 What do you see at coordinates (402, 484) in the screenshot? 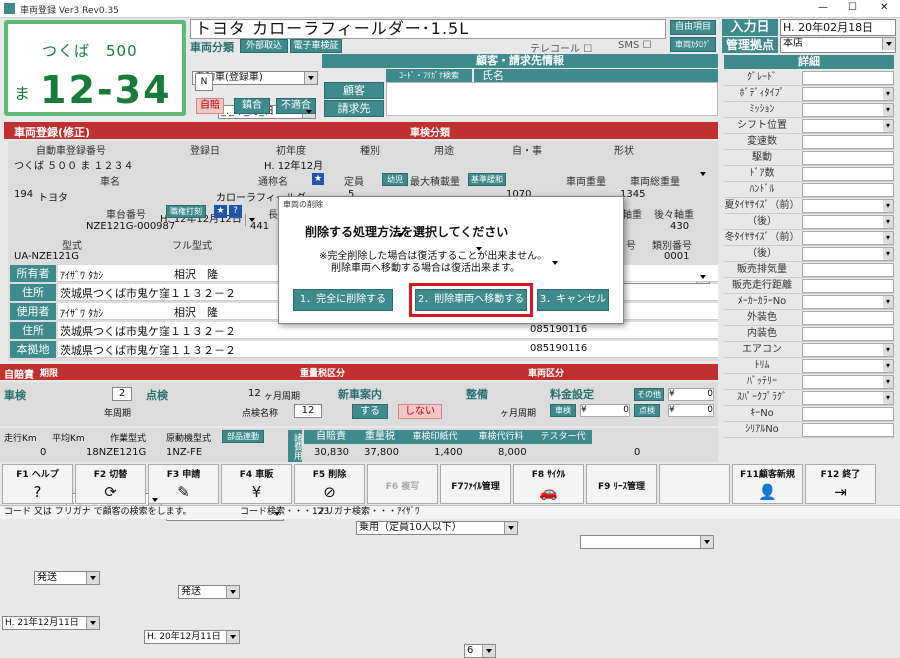
I see `fkey-button: F6 複写` at bounding box center [402, 484].